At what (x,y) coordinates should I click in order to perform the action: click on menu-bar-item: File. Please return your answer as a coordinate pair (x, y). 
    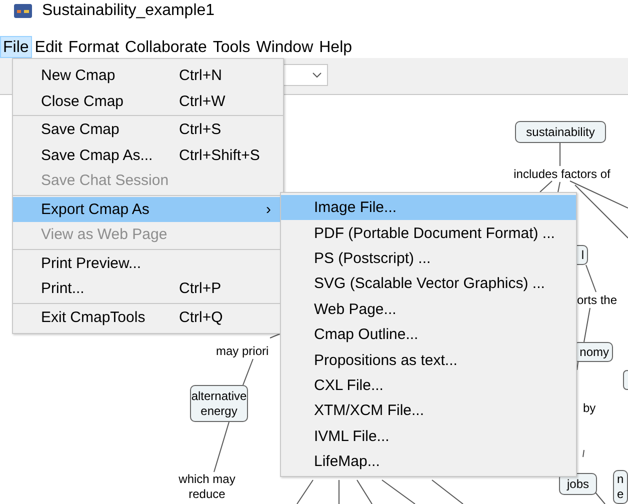
    Looking at the image, I should click on (16, 47).